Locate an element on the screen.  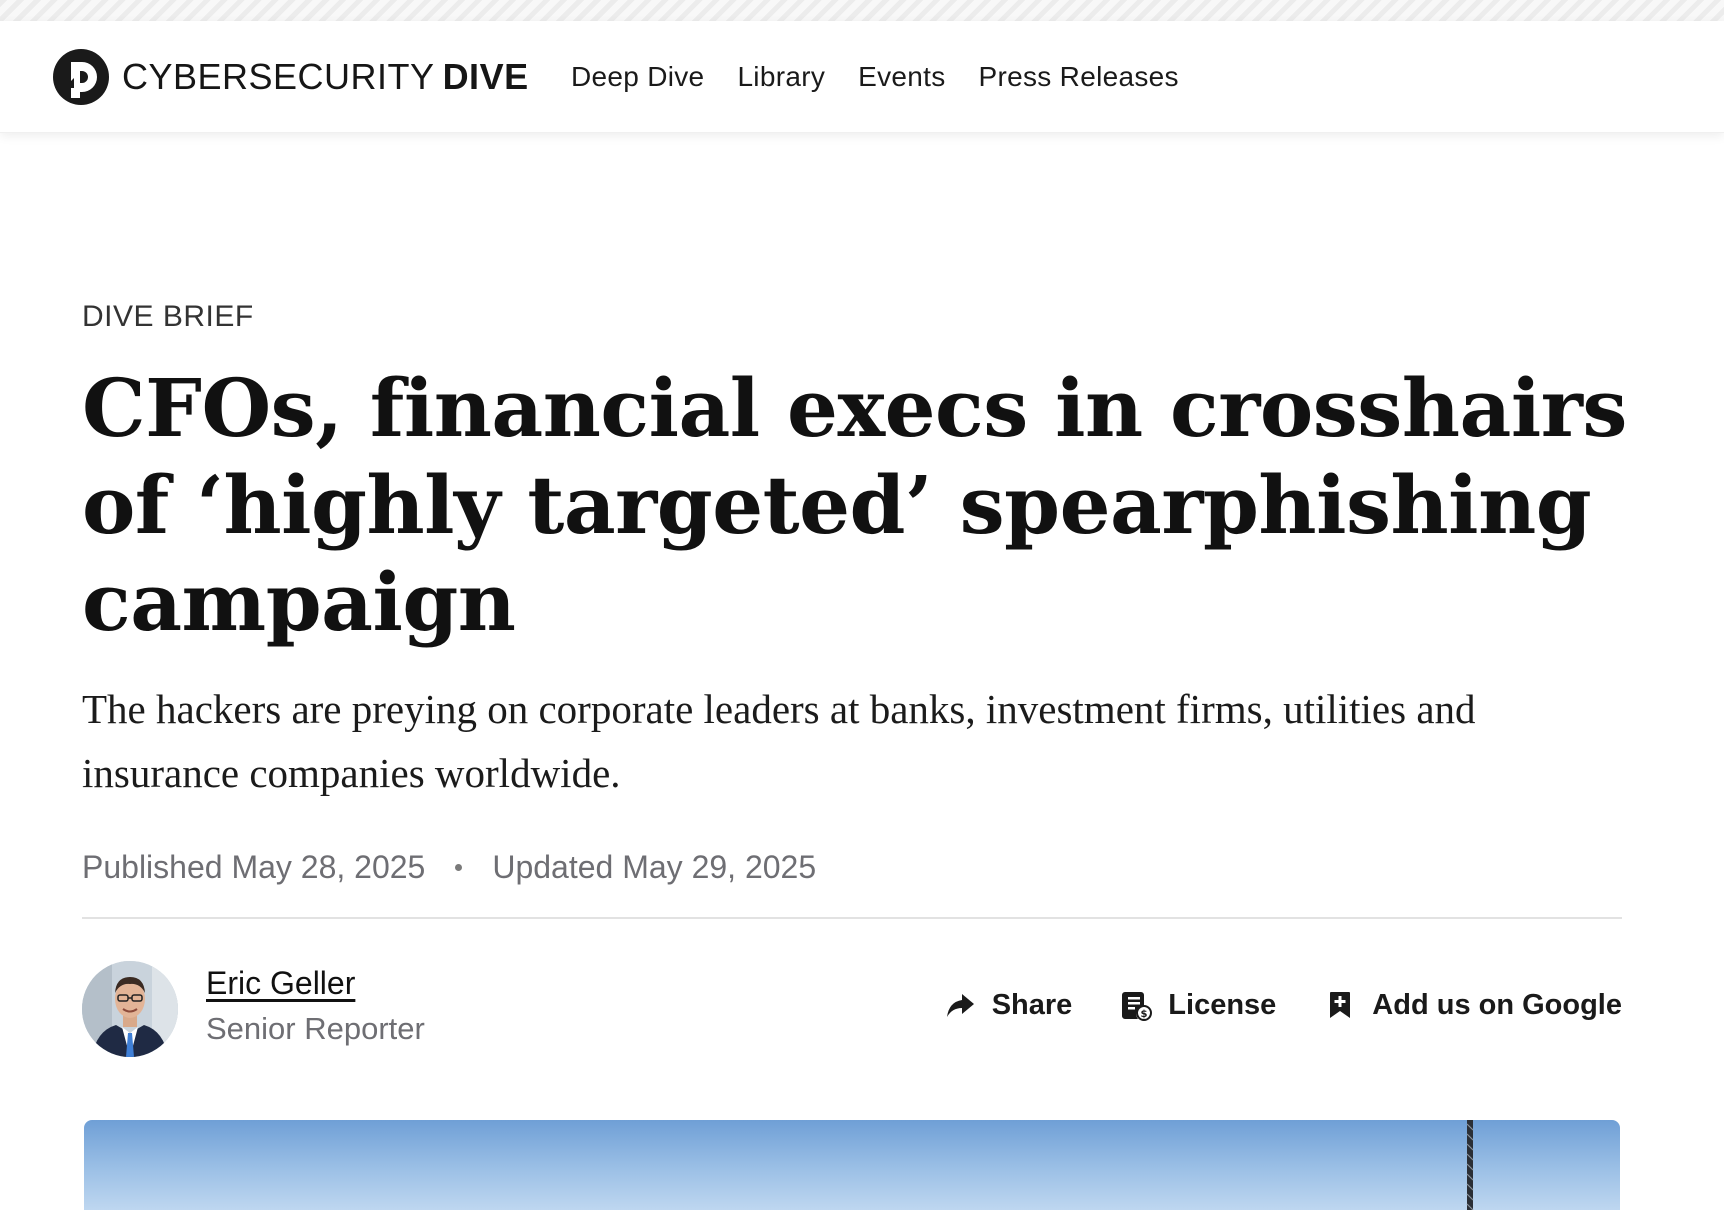
brand-name: CYBERSECURITY DIVE is located at coordinates (325, 77).